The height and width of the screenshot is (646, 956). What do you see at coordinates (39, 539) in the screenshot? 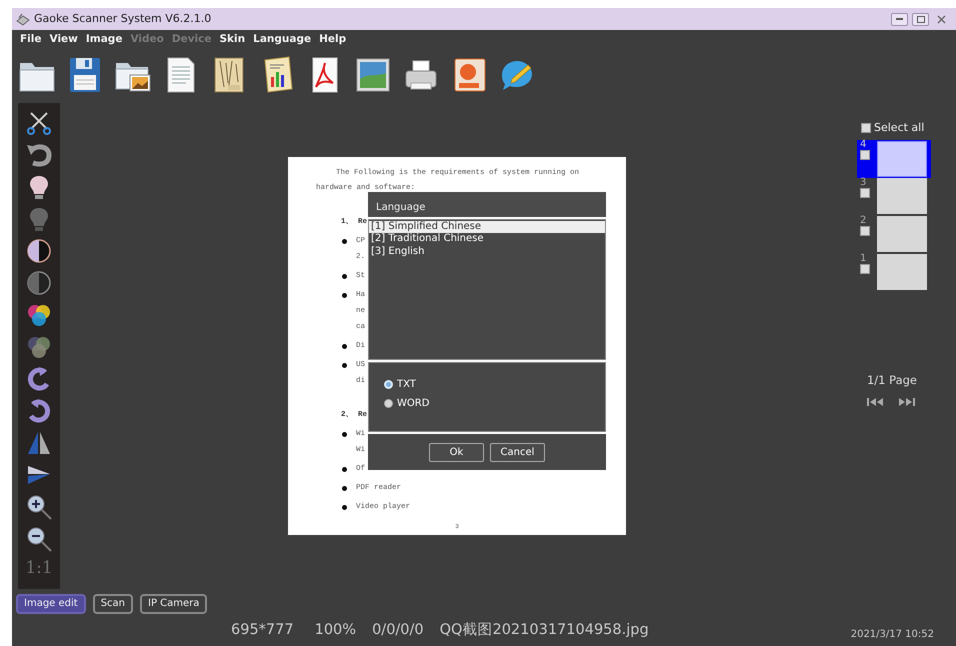
I see `zoom-out-icon` at bounding box center [39, 539].